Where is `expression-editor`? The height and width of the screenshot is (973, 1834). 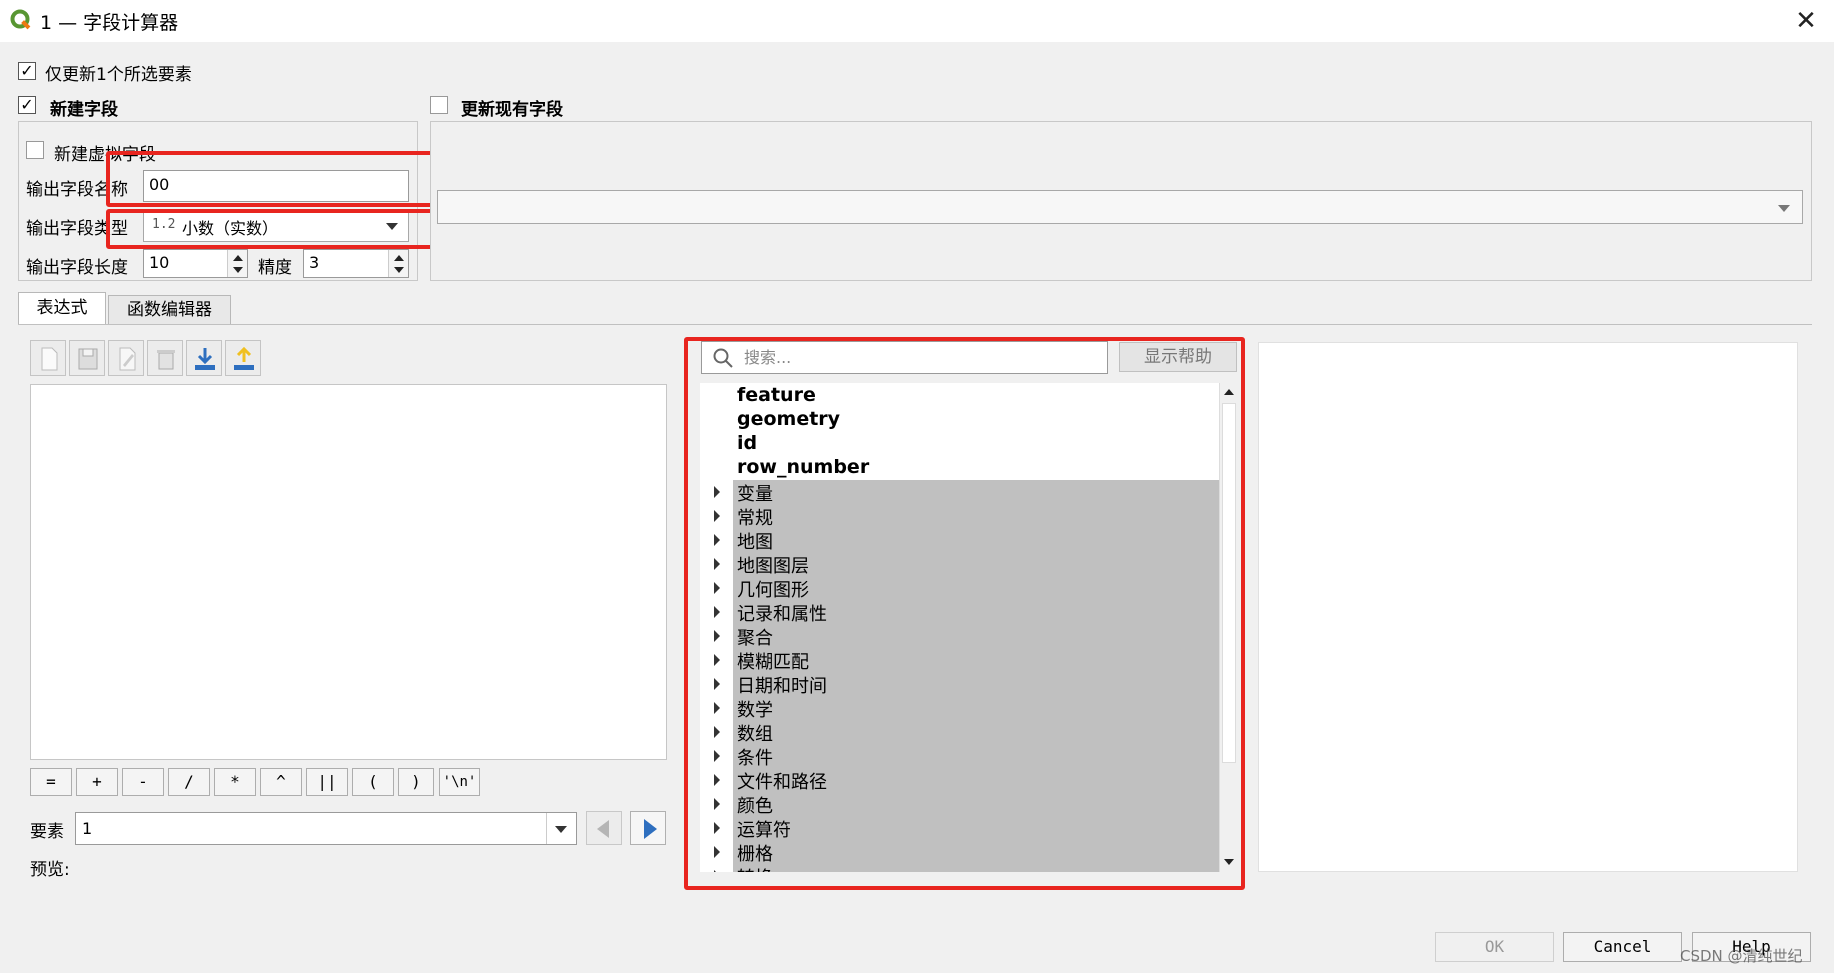 expression-editor is located at coordinates (348, 572).